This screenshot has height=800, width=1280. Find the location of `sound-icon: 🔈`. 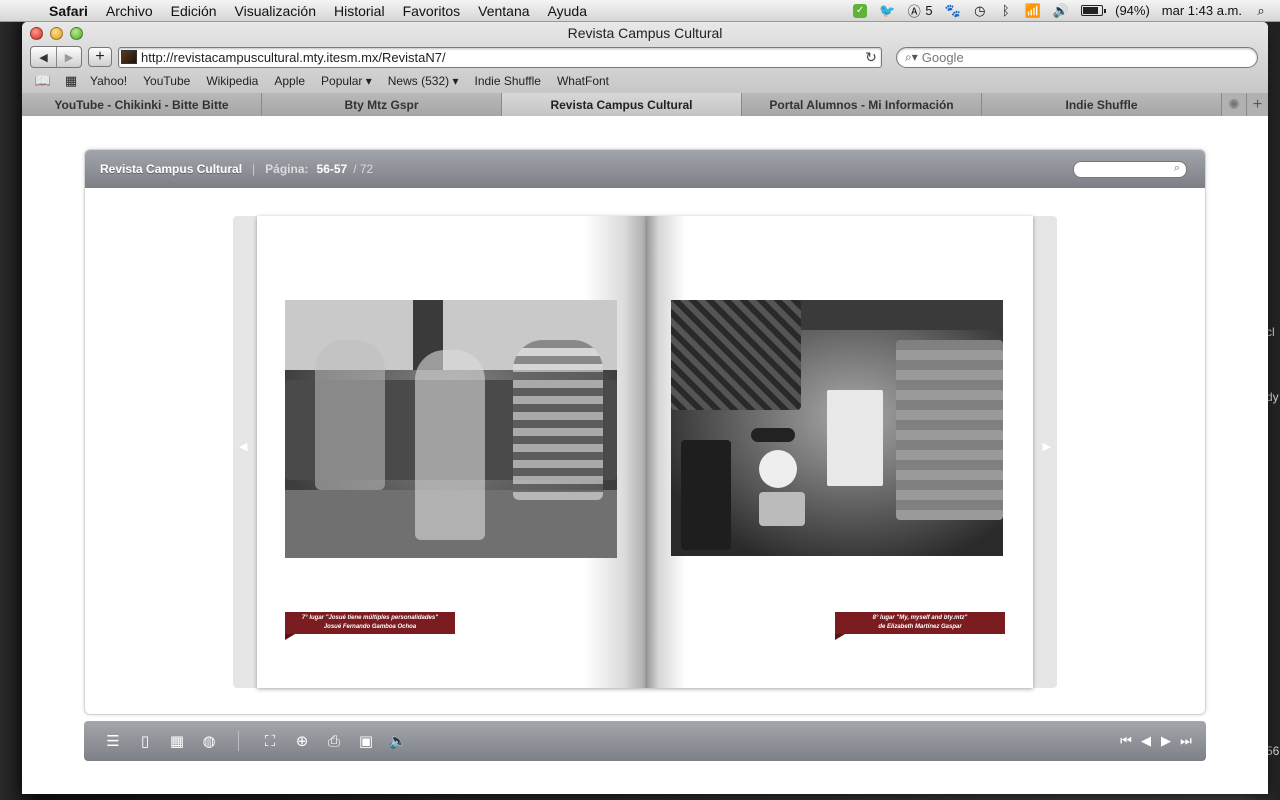

sound-icon: 🔈 is located at coordinates (398, 741).